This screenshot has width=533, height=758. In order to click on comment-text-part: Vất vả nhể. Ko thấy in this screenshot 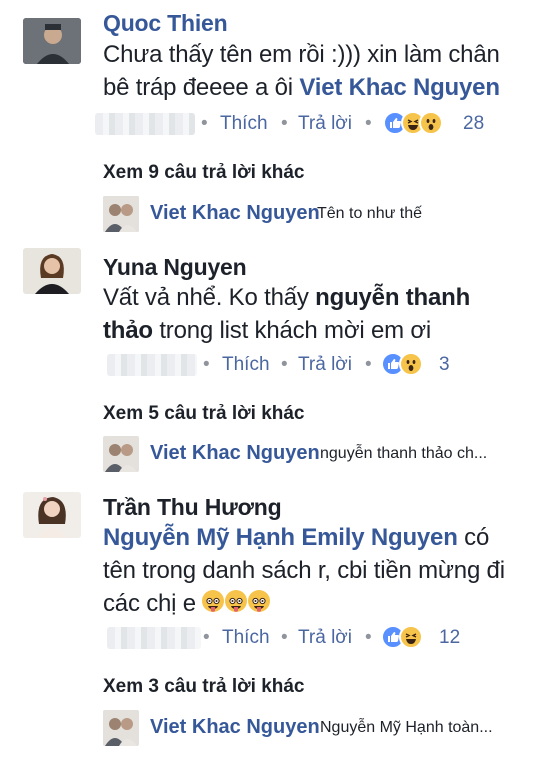, I will do `click(209, 297)`.